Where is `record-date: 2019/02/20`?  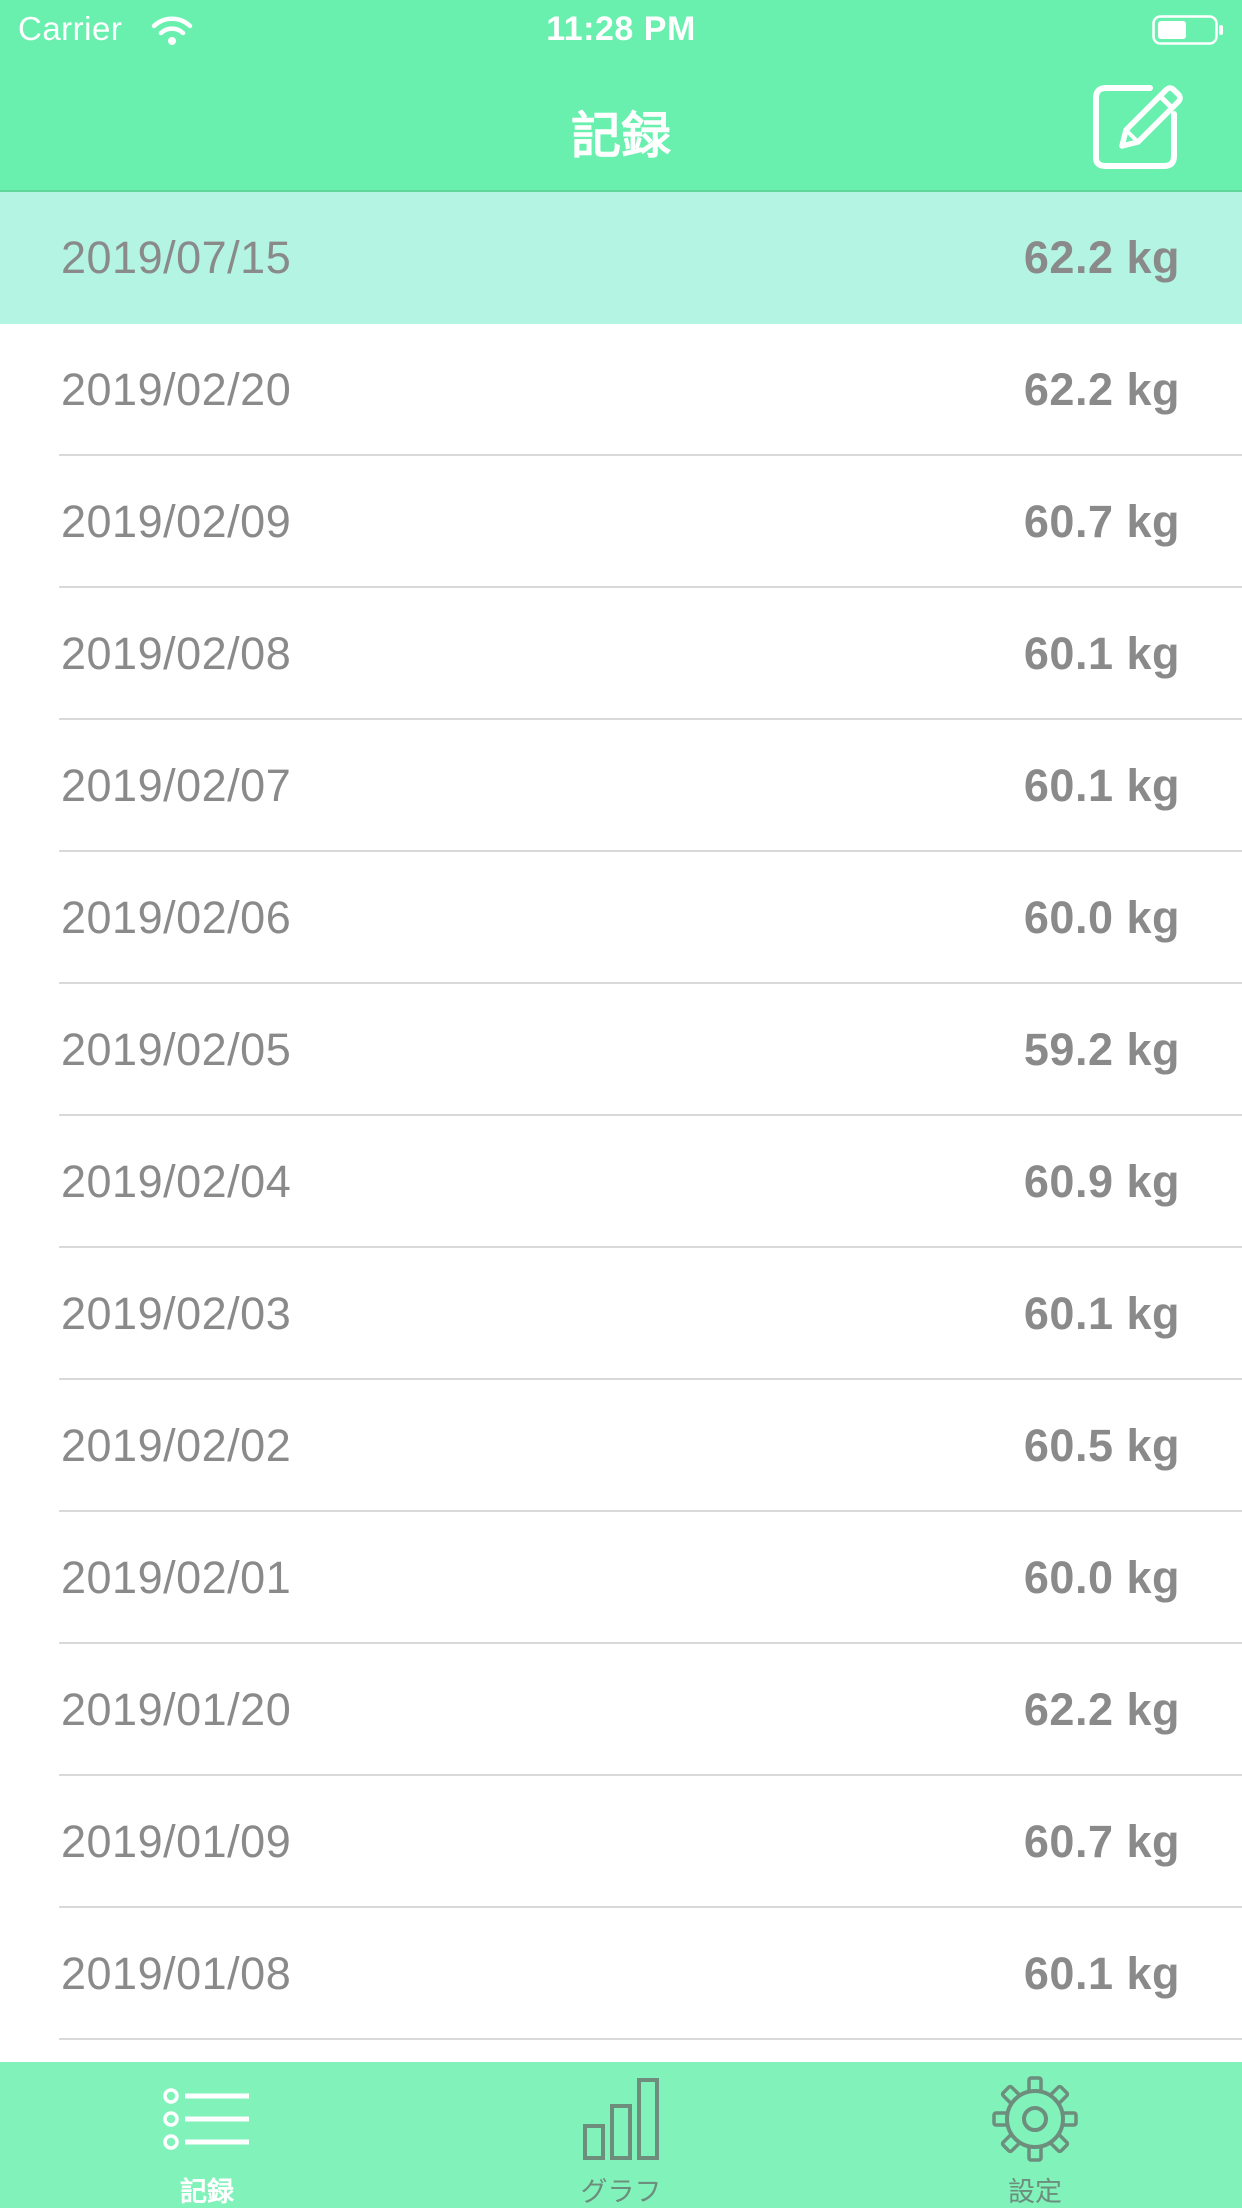
record-date: 2019/02/20 is located at coordinates (176, 389).